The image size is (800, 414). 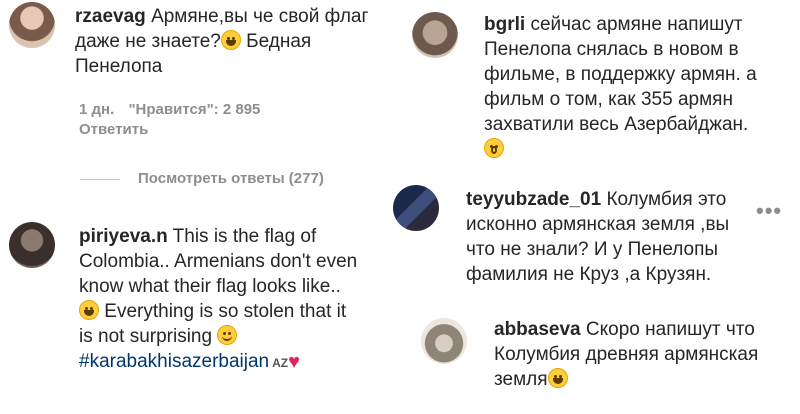 I want to click on comment-line: исконно армянская земля ,вы, so click(x=598, y=224).